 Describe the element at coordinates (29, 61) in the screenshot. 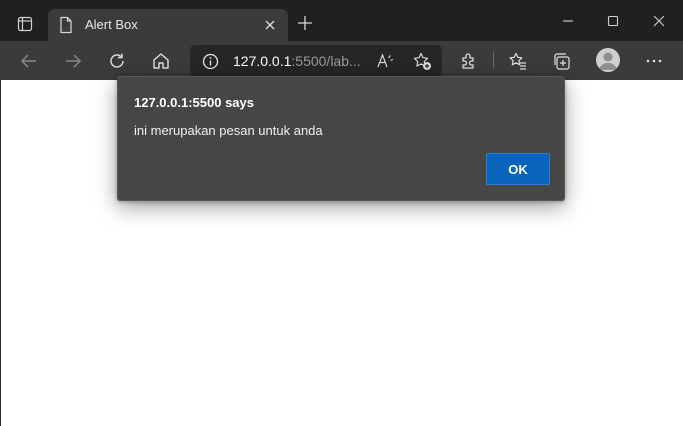

I see `arrow-left-icon` at that location.